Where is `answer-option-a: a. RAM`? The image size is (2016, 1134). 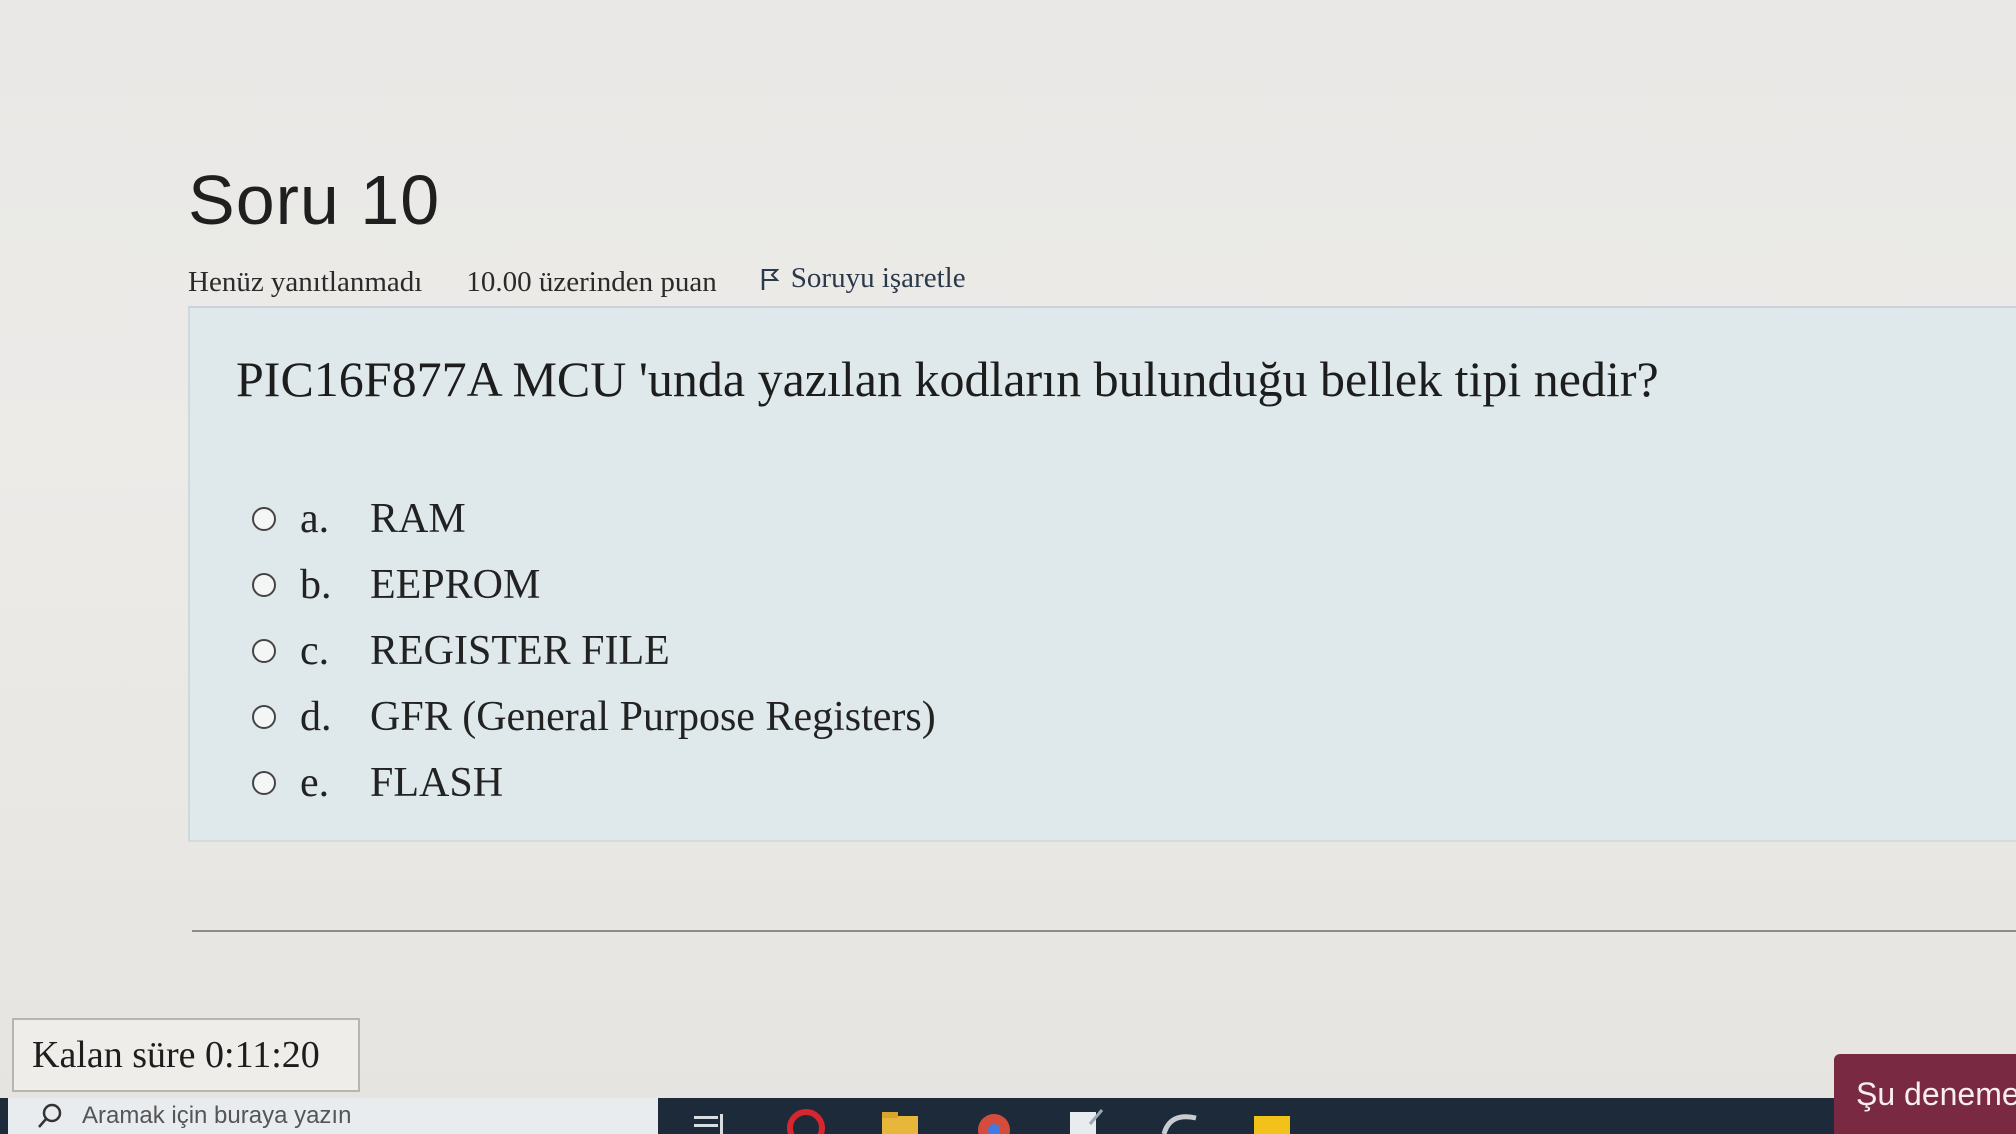 answer-option-a: a. RAM is located at coordinates (594, 519).